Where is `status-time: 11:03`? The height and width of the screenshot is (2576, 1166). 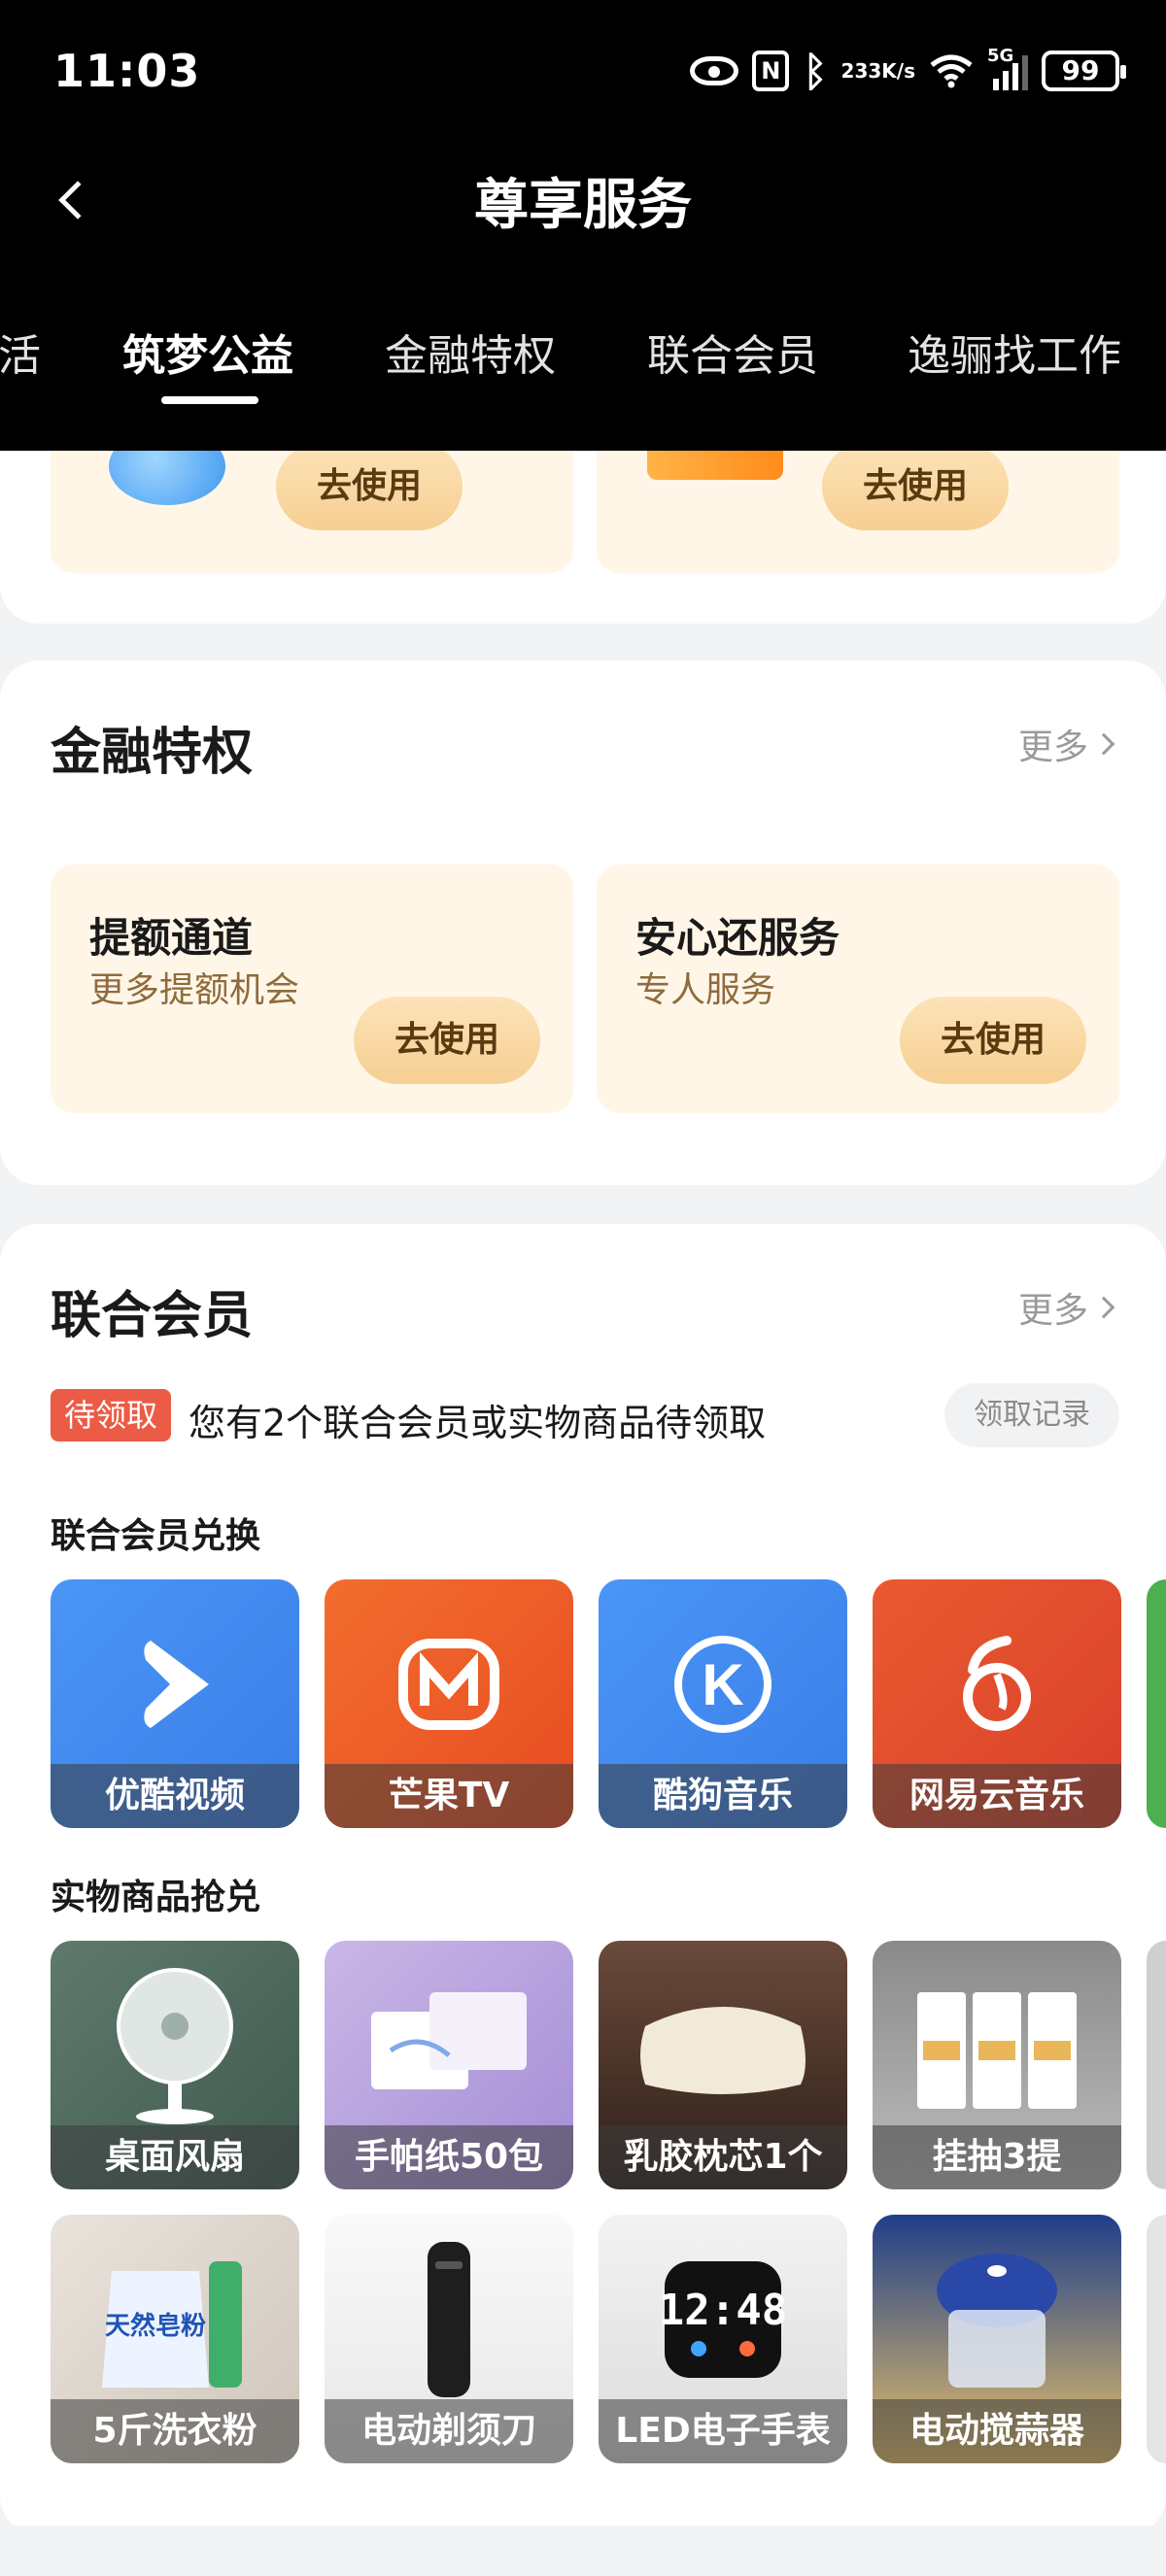
status-time: 11:03 is located at coordinates (127, 71).